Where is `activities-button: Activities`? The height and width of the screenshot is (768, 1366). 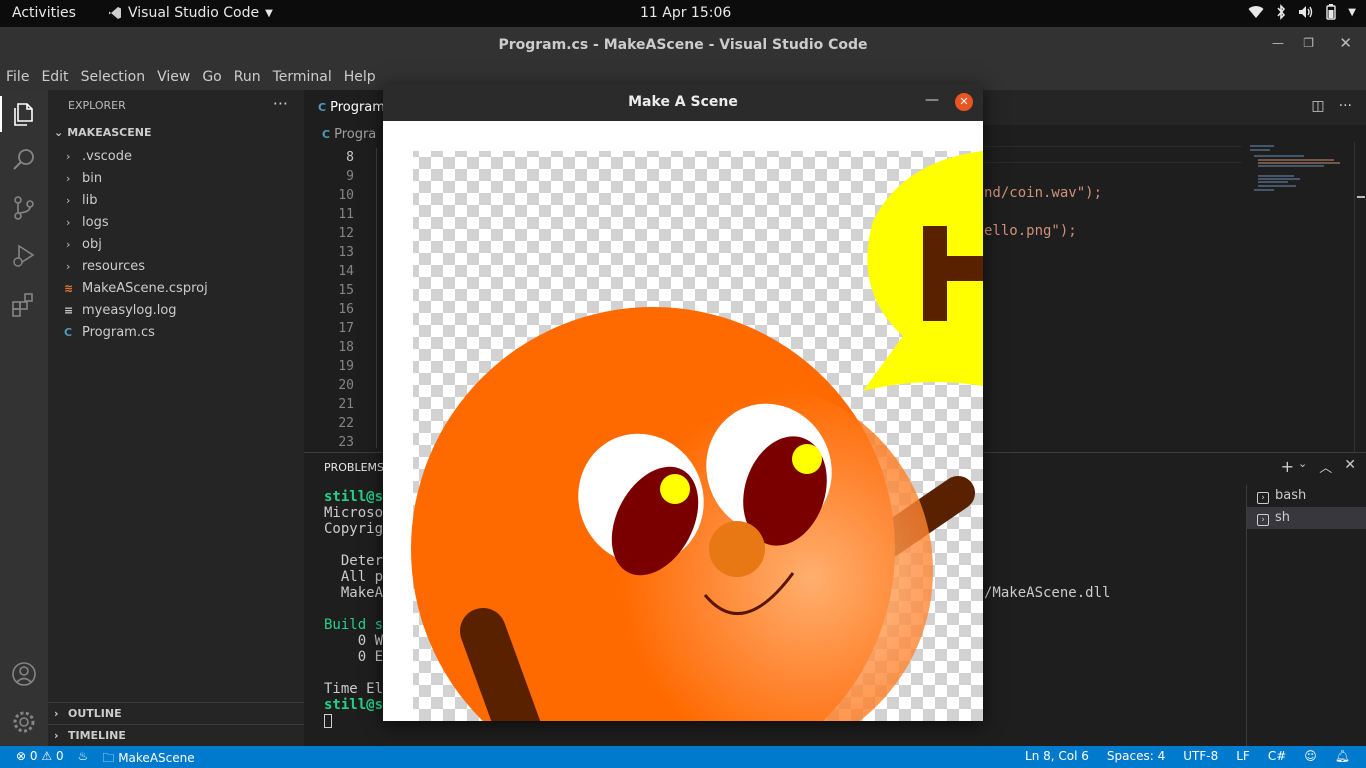 activities-button: Activities is located at coordinates (44, 13).